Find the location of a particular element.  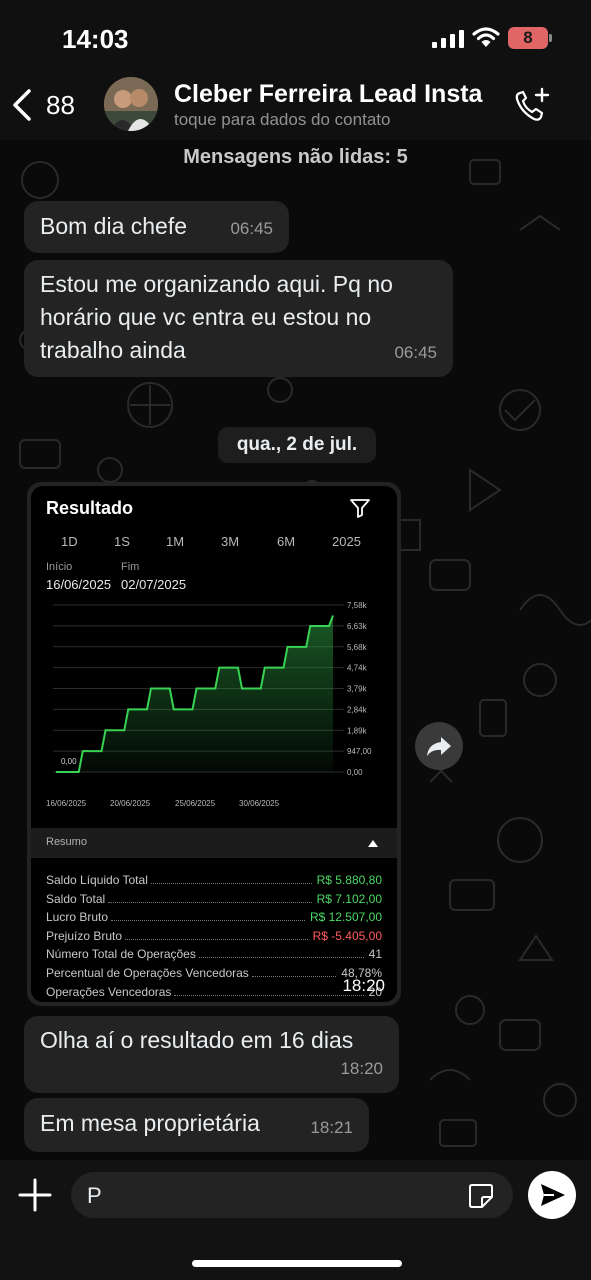

period-1d: 1D is located at coordinates (69, 541).